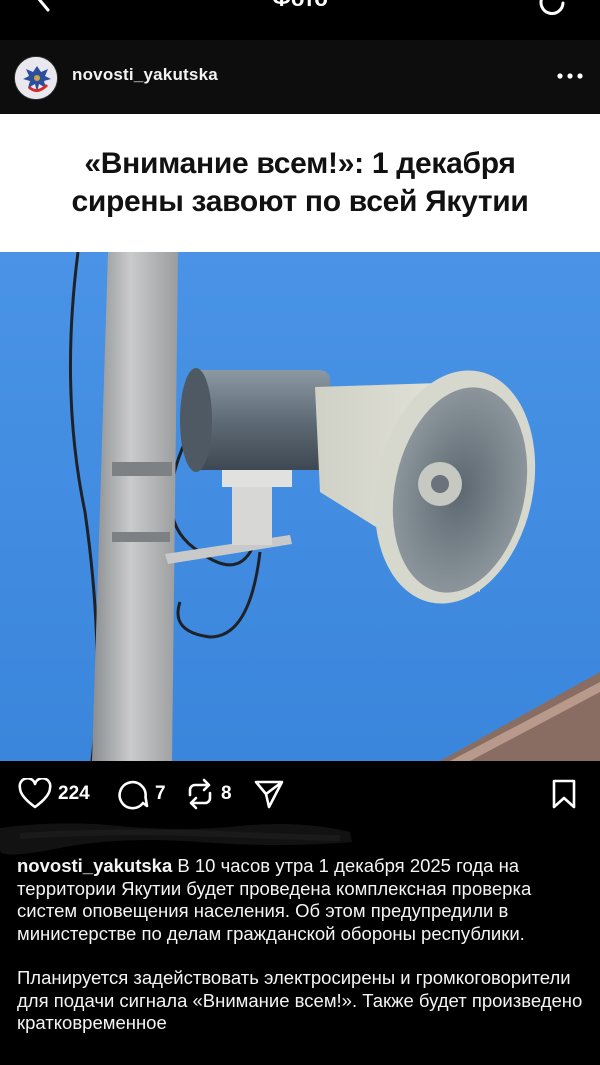  I want to click on caption-username: novosti_yakutska, so click(94, 865).